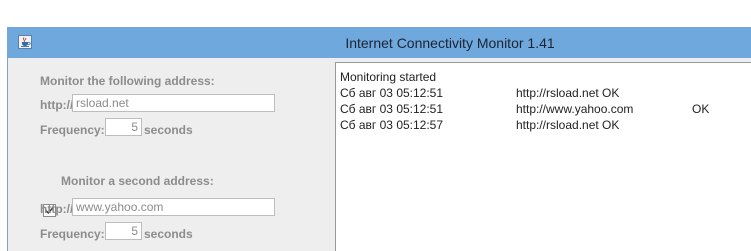 The width and height of the screenshot is (751, 251). I want to click on second-seconds-label: seconds, so click(168, 234).